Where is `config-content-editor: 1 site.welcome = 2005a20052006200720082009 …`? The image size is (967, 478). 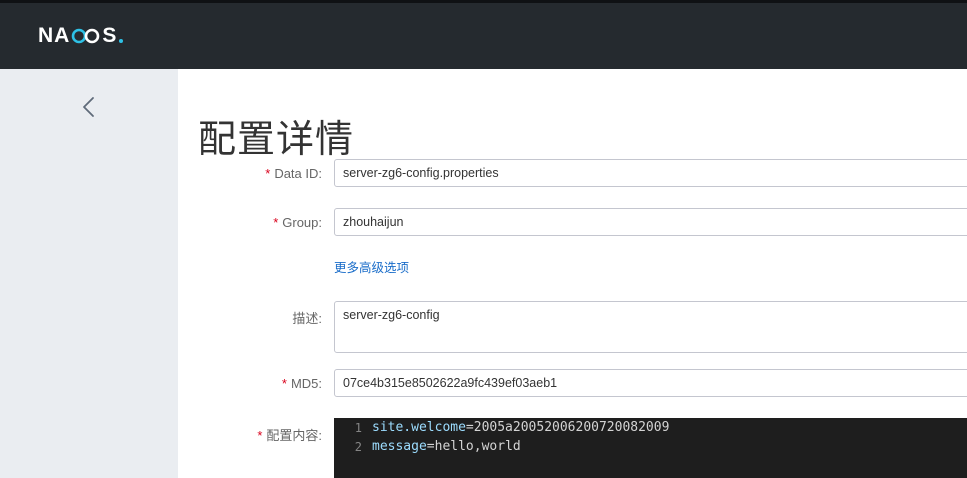
config-content-editor: 1 site.welcome = 2005a20052006200720082009 … is located at coordinates (650, 448).